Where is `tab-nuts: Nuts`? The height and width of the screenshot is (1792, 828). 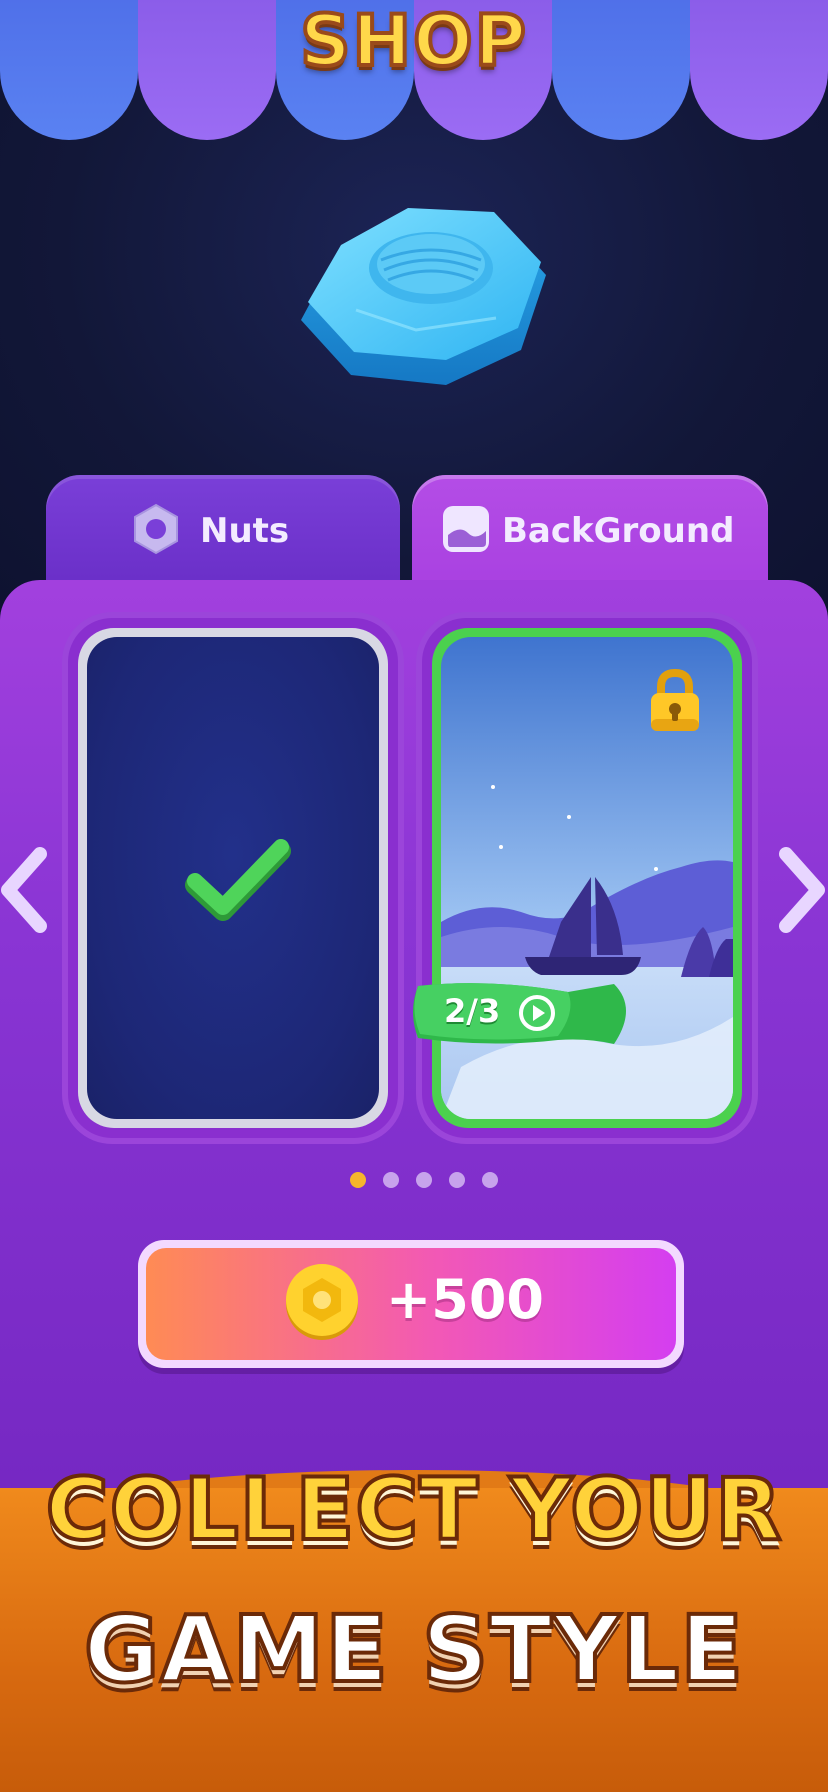 tab-nuts: Nuts is located at coordinates (223, 530).